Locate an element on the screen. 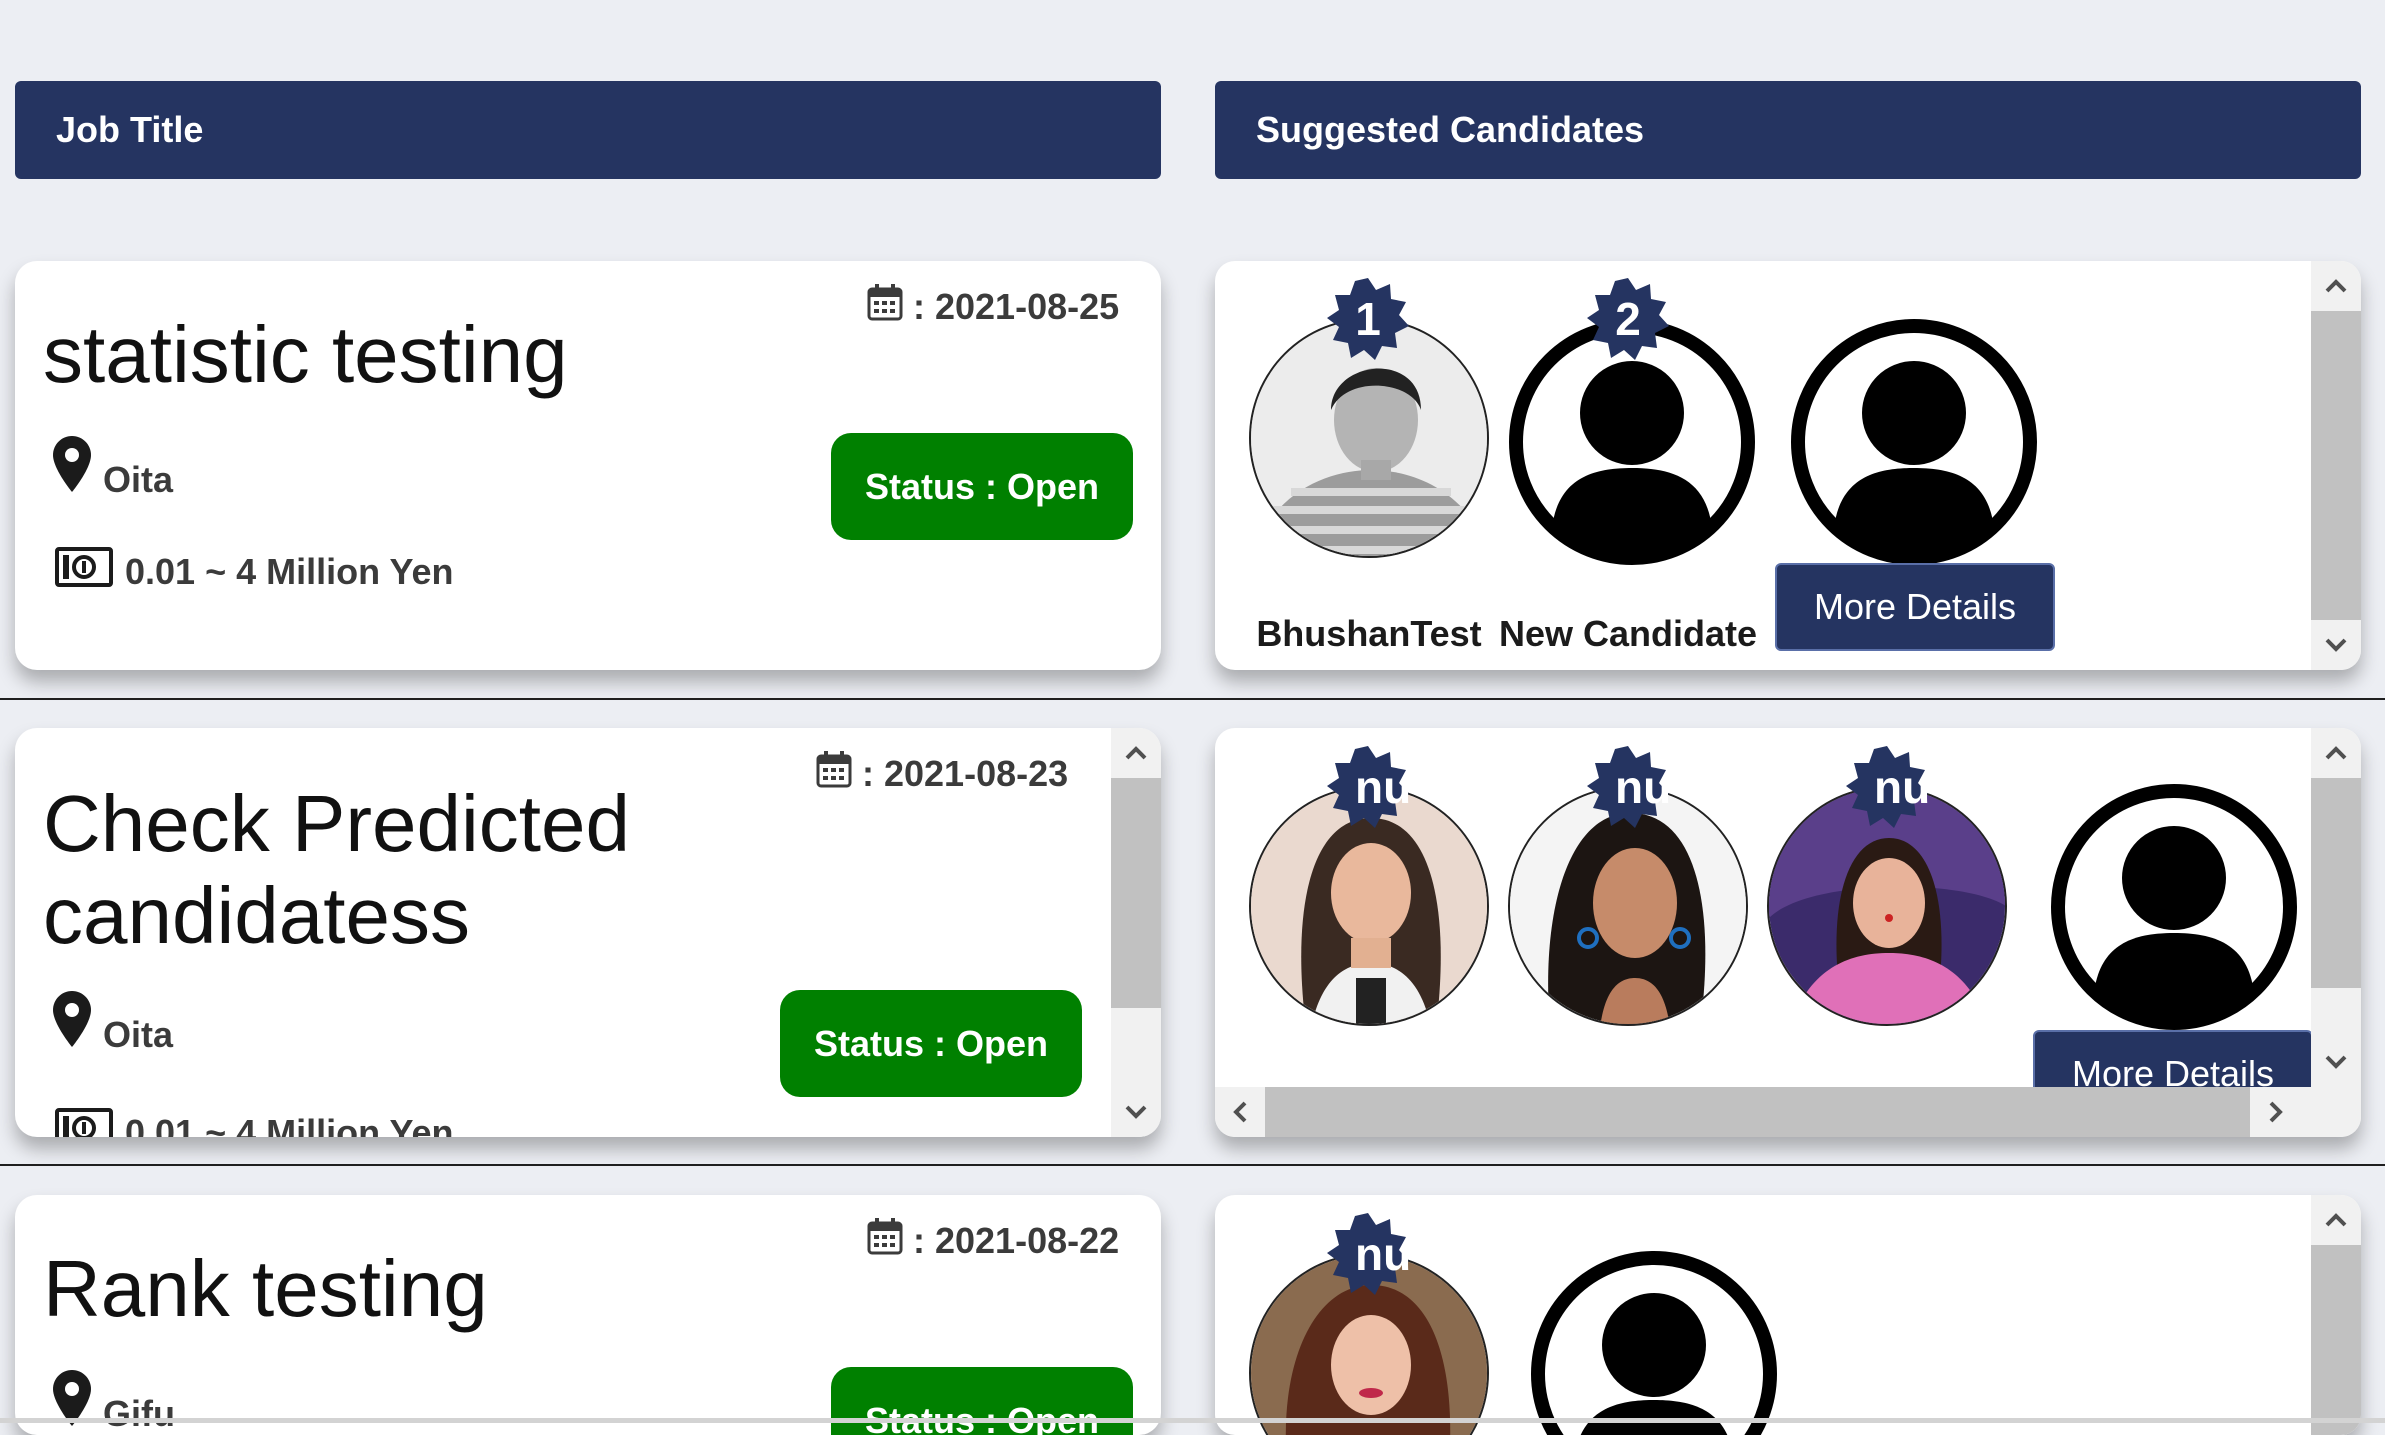 The width and height of the screenshot is (2385, 1435). job-title: statistic testing is located at coordinates (305, 355).